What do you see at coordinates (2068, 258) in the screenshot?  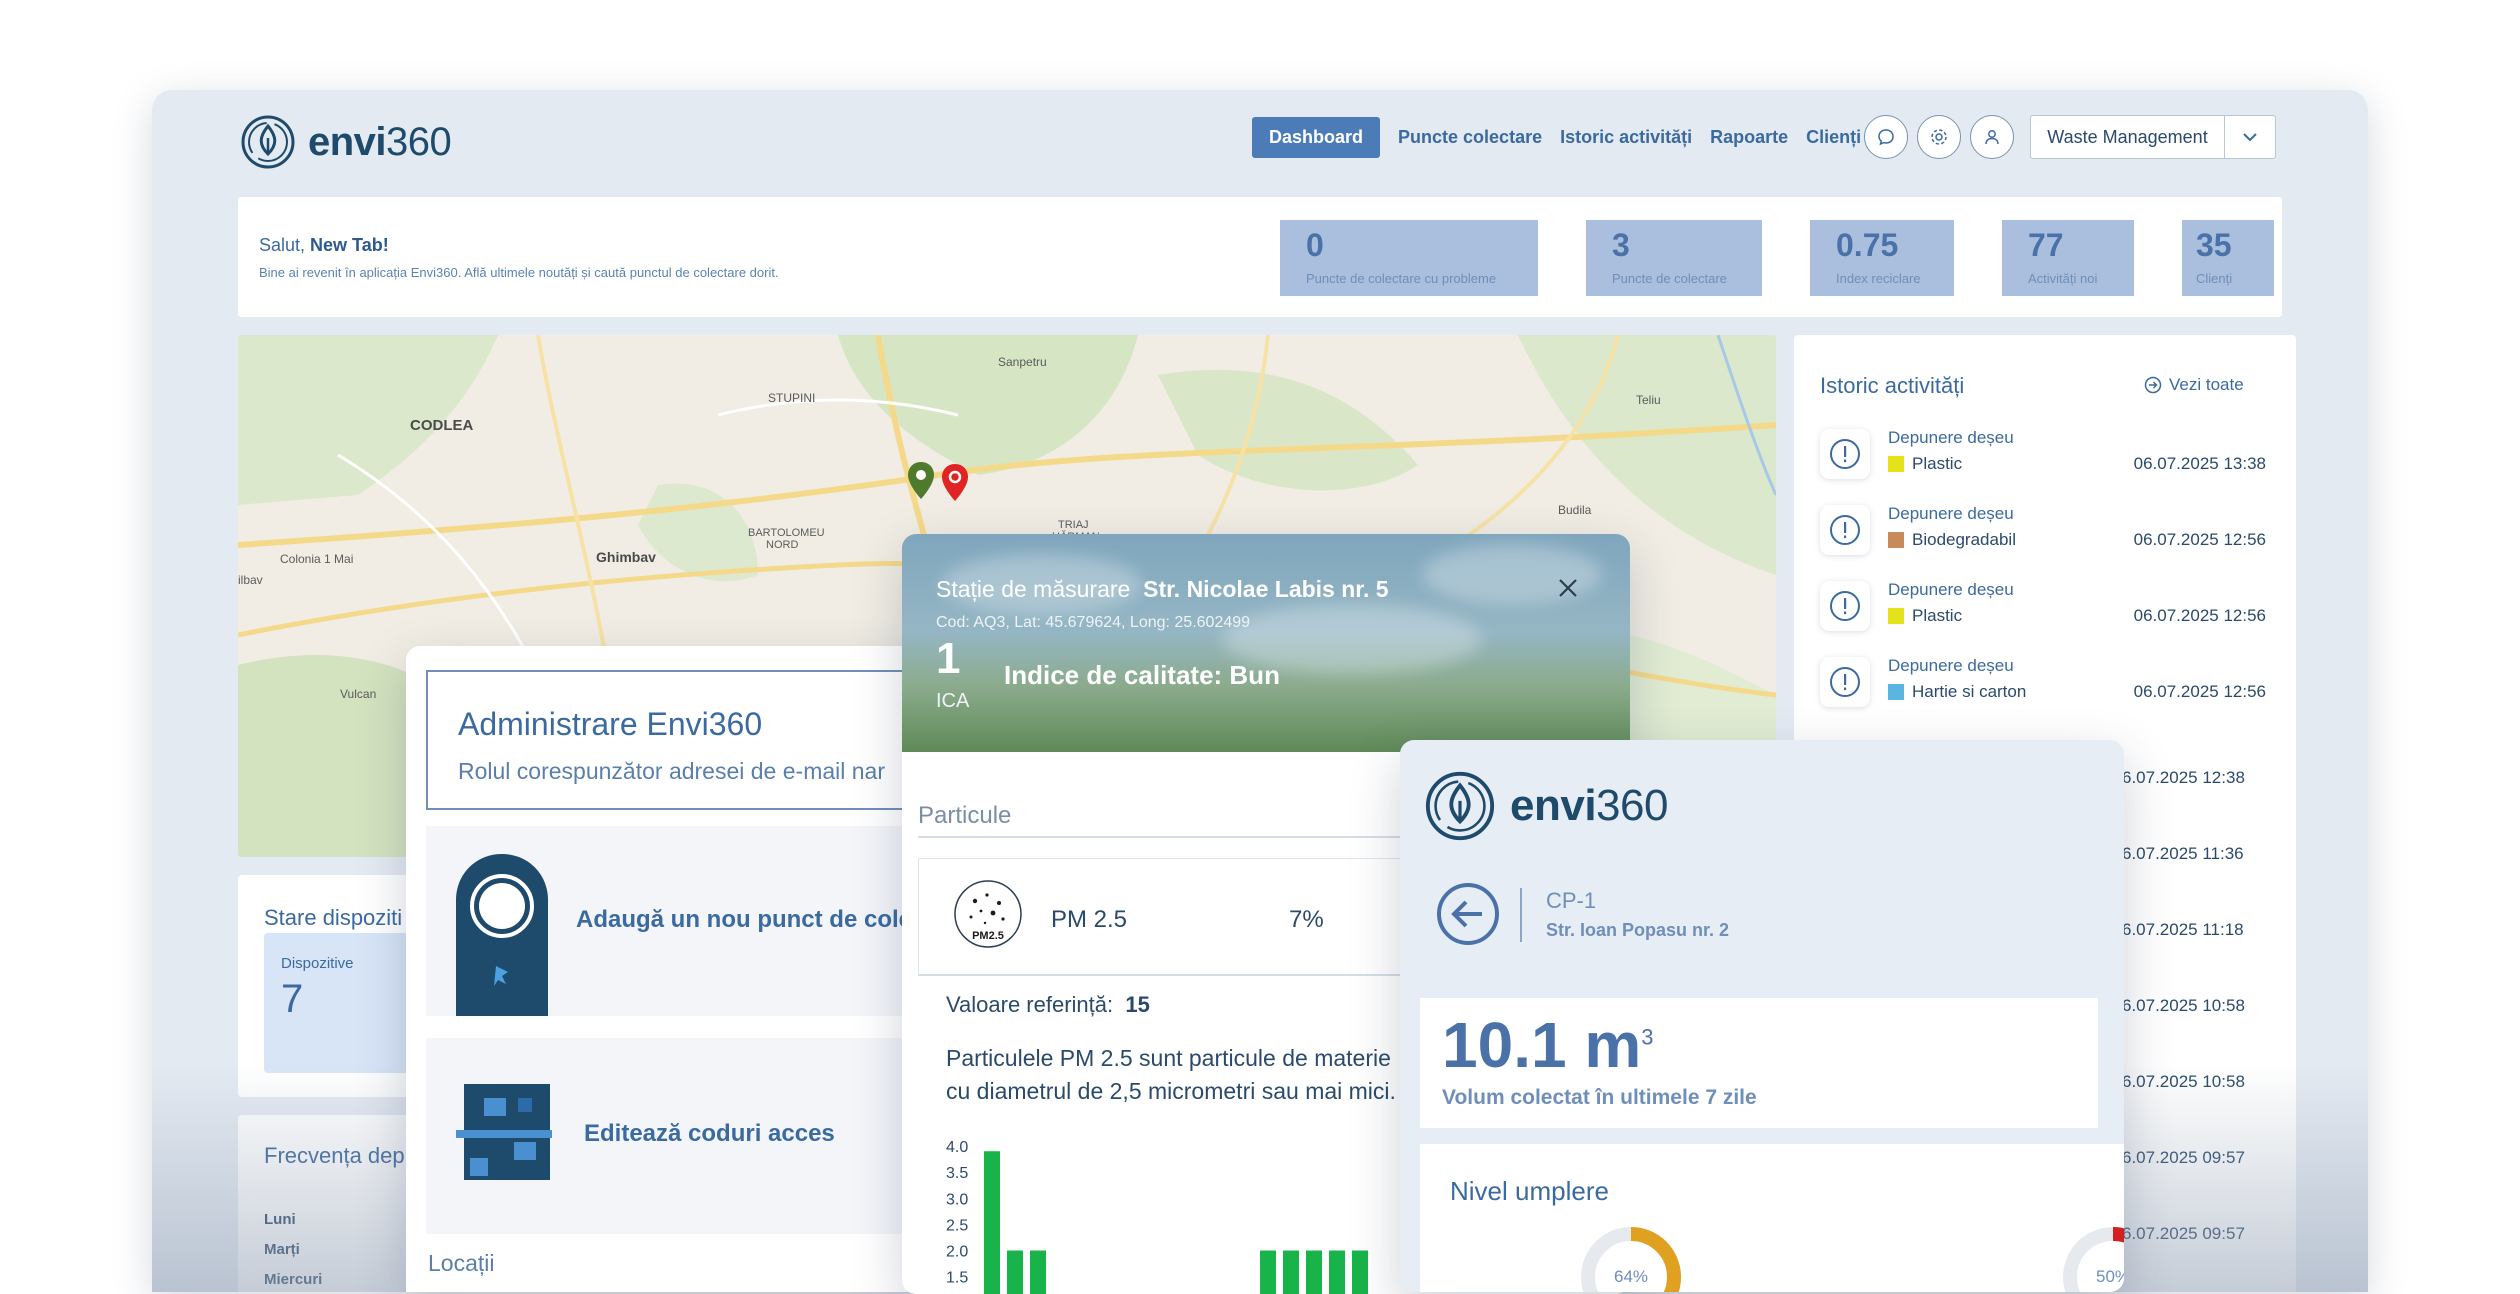 I see `stat-new-activities: 77 Activități noi` at bounding box center [2068, 258].